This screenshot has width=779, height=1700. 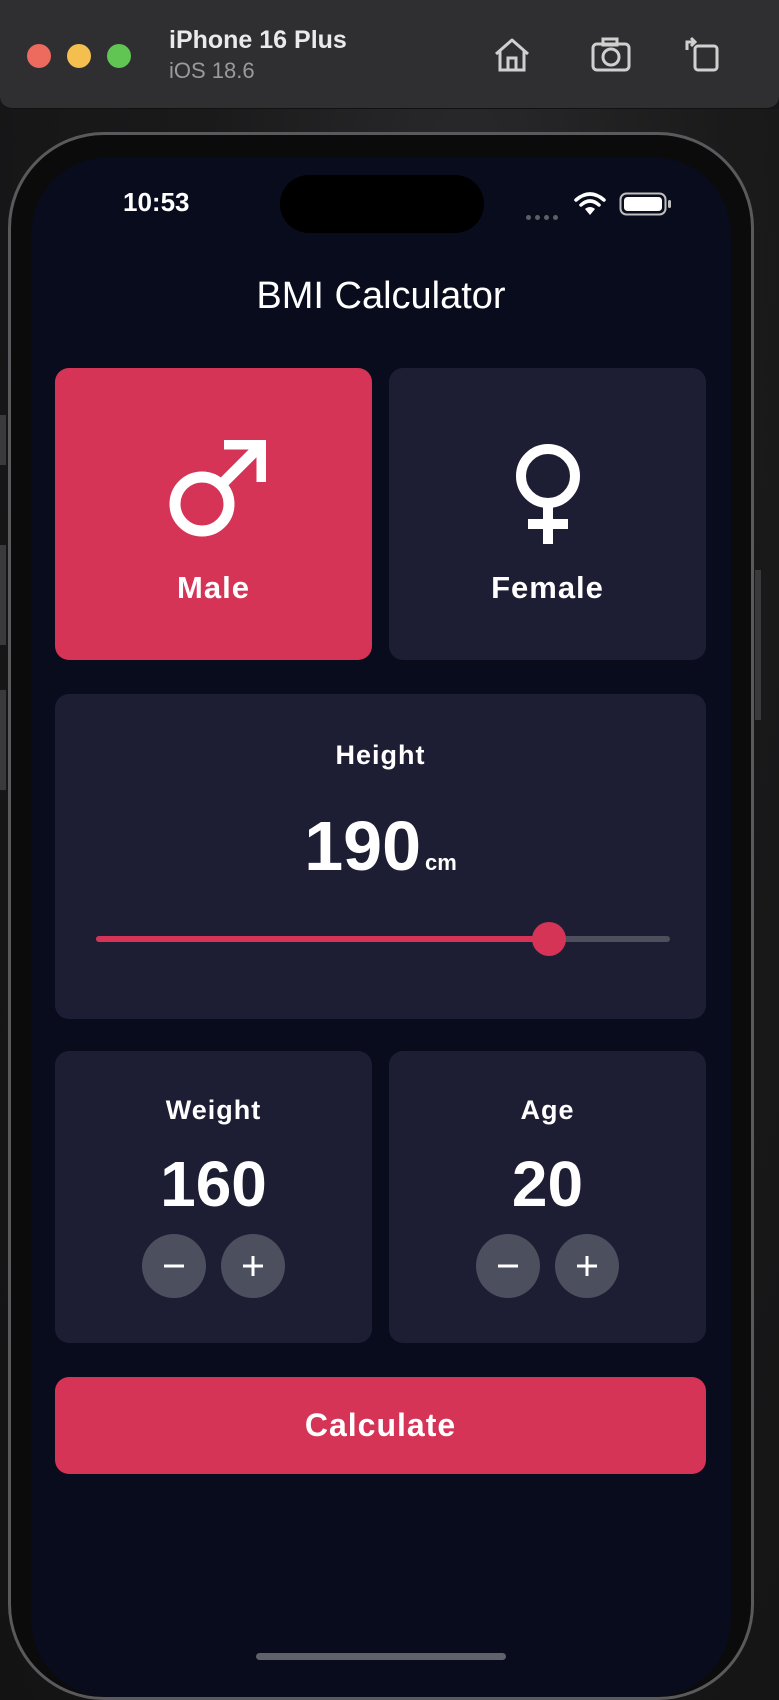 What do you see at coordinates (758, 645) in the screenshot?
I see `side-button` at bounding box center [758, 645].